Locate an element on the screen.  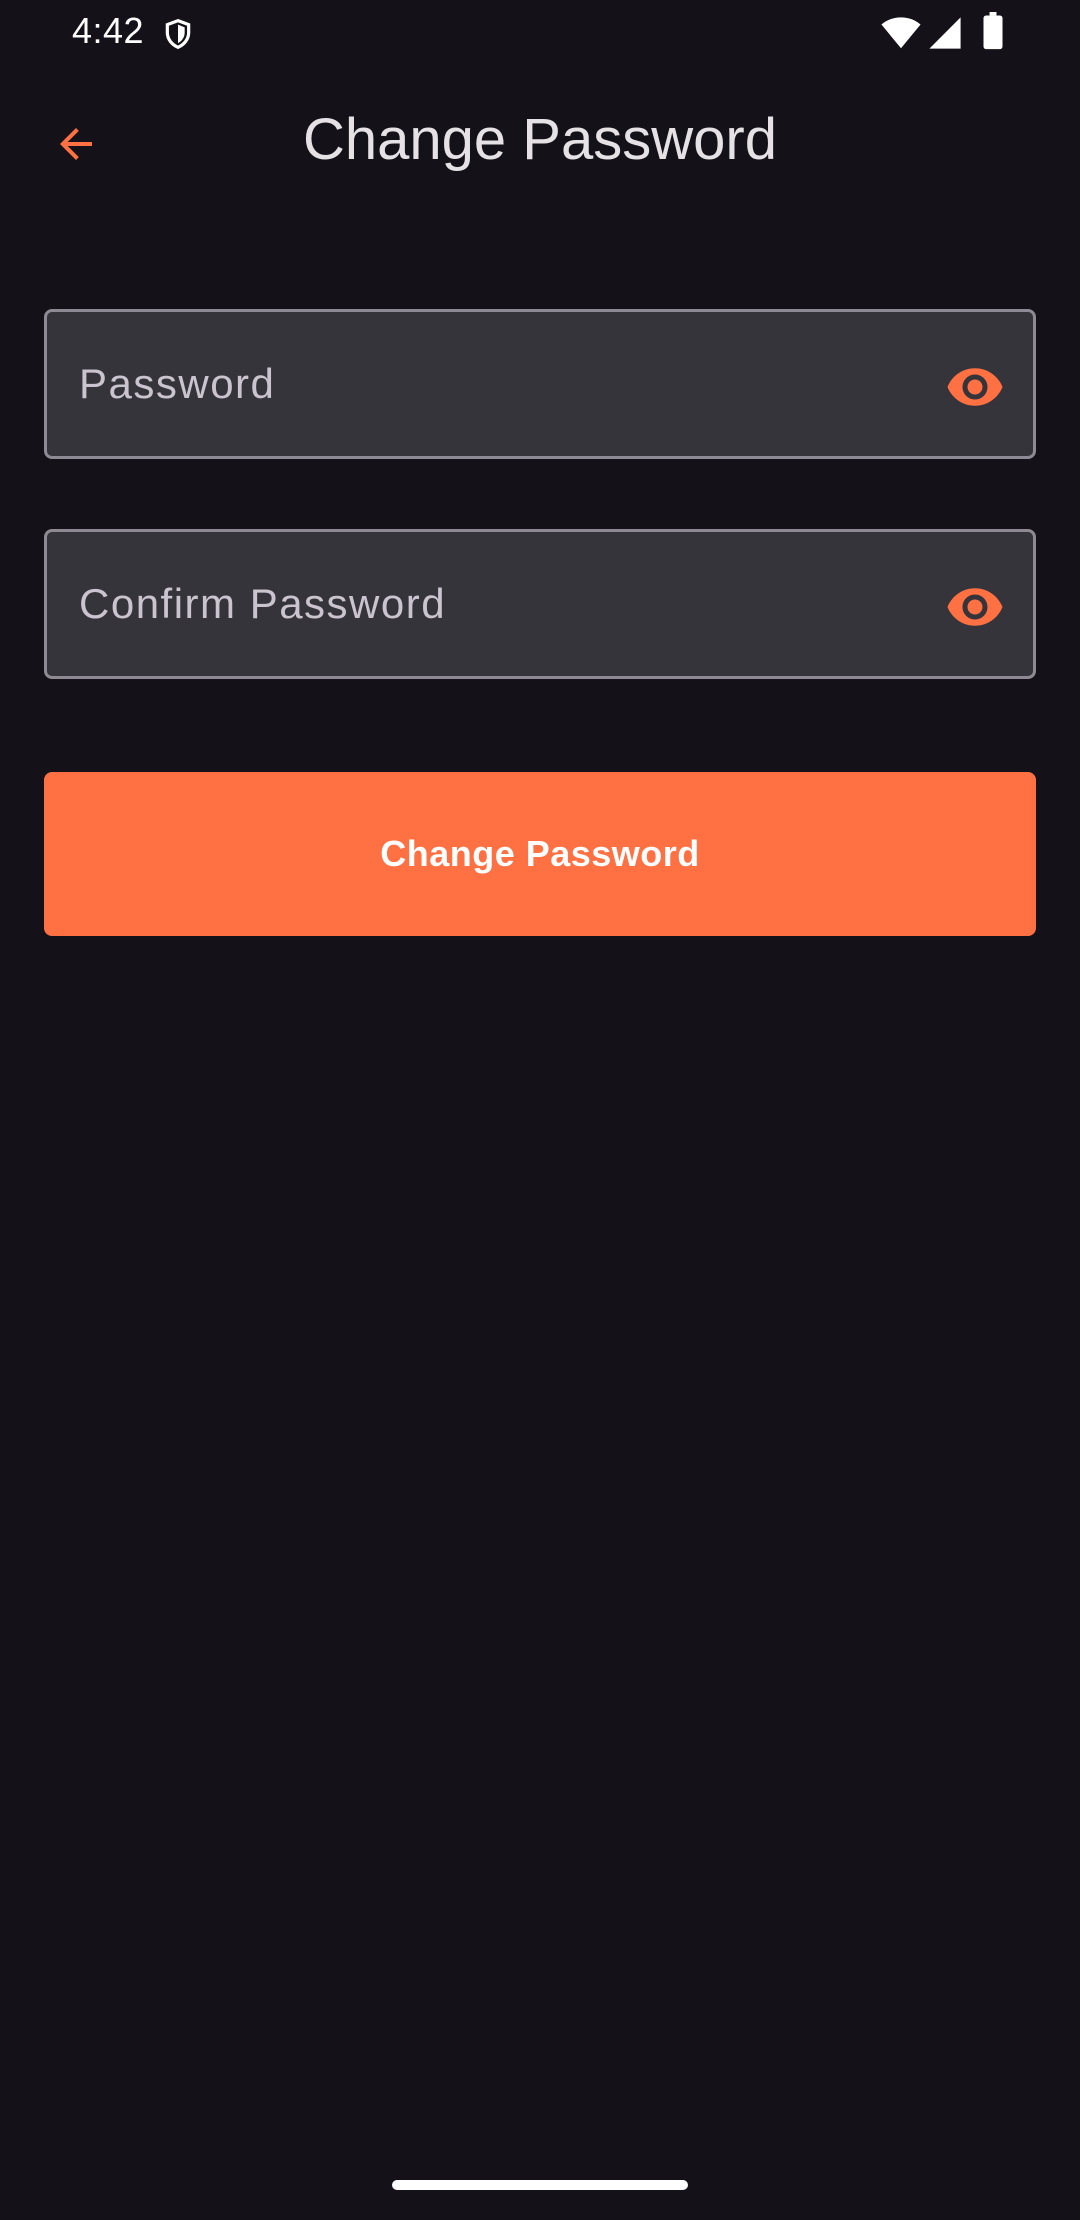
wifi-icon is located at coordinates (901, 33).